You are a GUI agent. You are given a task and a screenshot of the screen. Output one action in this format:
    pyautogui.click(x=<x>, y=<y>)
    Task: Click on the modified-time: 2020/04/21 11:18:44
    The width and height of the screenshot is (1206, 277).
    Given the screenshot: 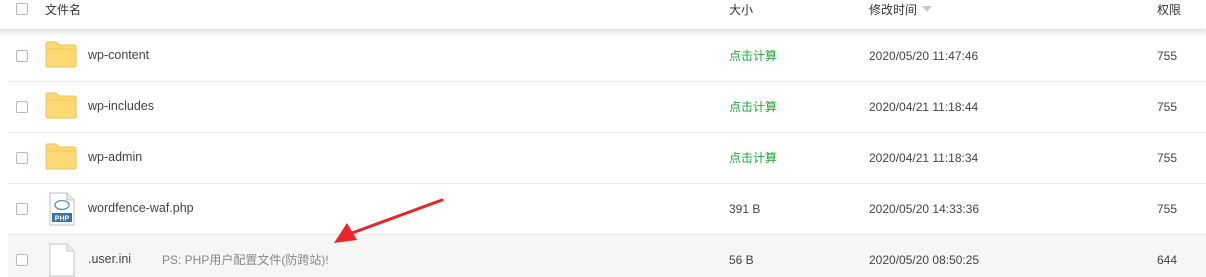 What is the action you would take?
    pyautogui.click(x=924, y=107)
    